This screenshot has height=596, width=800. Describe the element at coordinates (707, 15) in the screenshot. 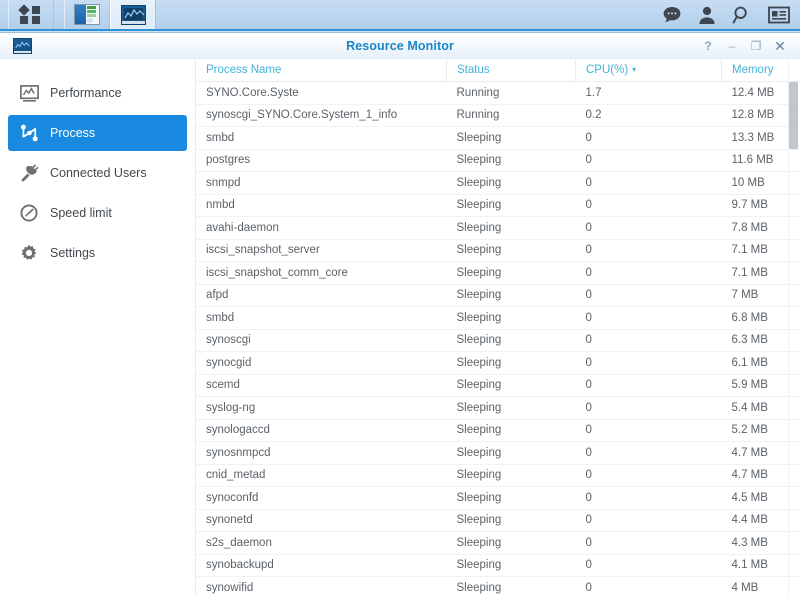

I see `person-icon` at that location.